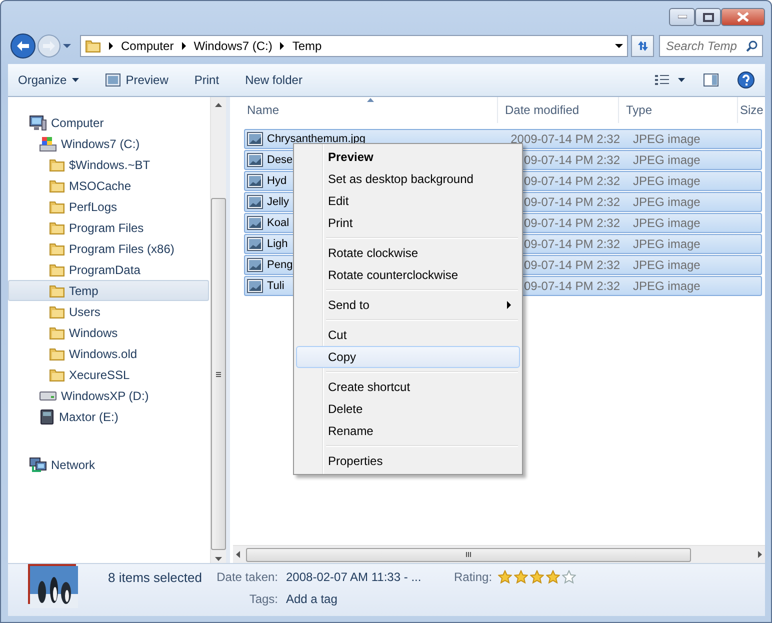 The width and height of the screenshot is (772, 623). What do you see at coordinates (277, 181) in the screenshot?
I see `file-name: Hyd` at bounding box center [277, 181].